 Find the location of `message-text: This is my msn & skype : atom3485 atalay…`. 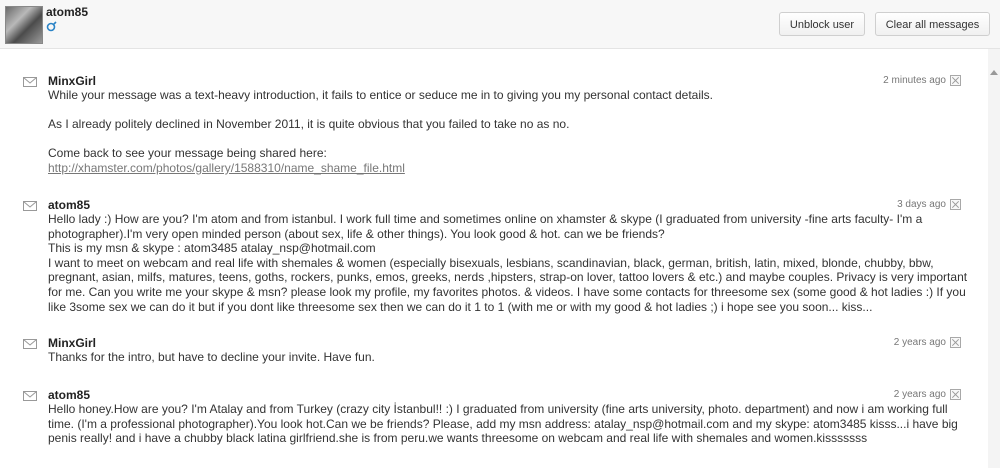

message-text: This is my msn & skype : atom3485 atalay… is located at coordinates (212, 248).